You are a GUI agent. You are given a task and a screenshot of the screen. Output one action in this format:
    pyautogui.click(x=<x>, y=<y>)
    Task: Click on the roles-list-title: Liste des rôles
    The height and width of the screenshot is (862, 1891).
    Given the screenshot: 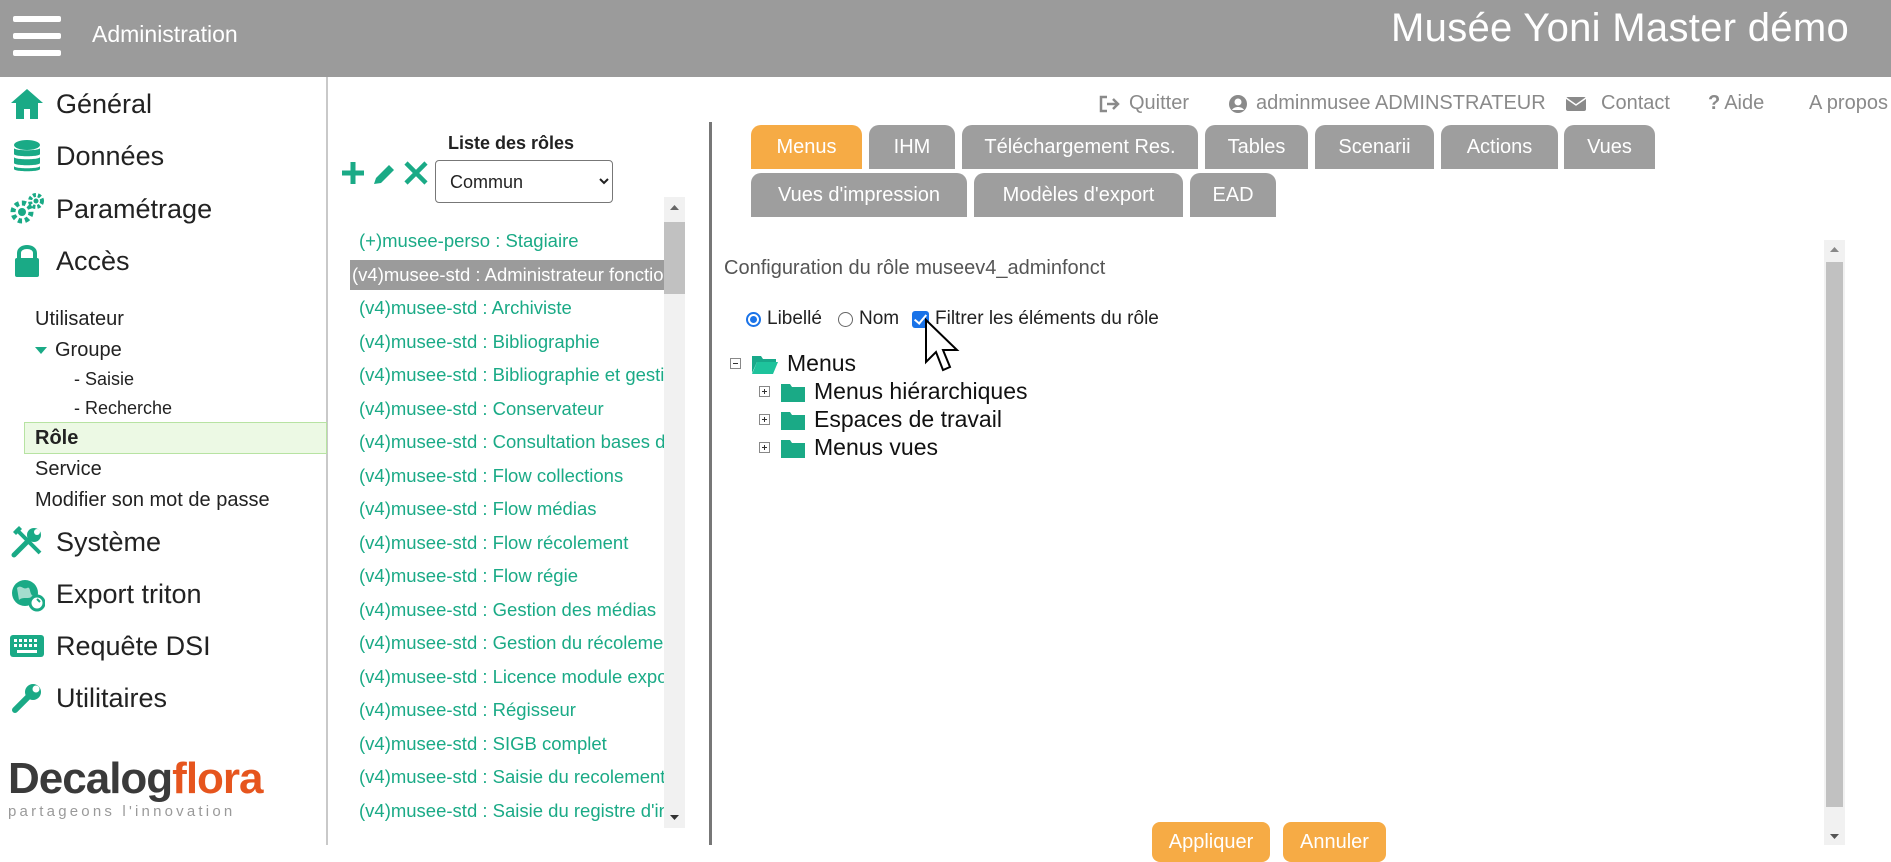 What is the action you would take?
    pyautogui.click(x=511, y=143)
    